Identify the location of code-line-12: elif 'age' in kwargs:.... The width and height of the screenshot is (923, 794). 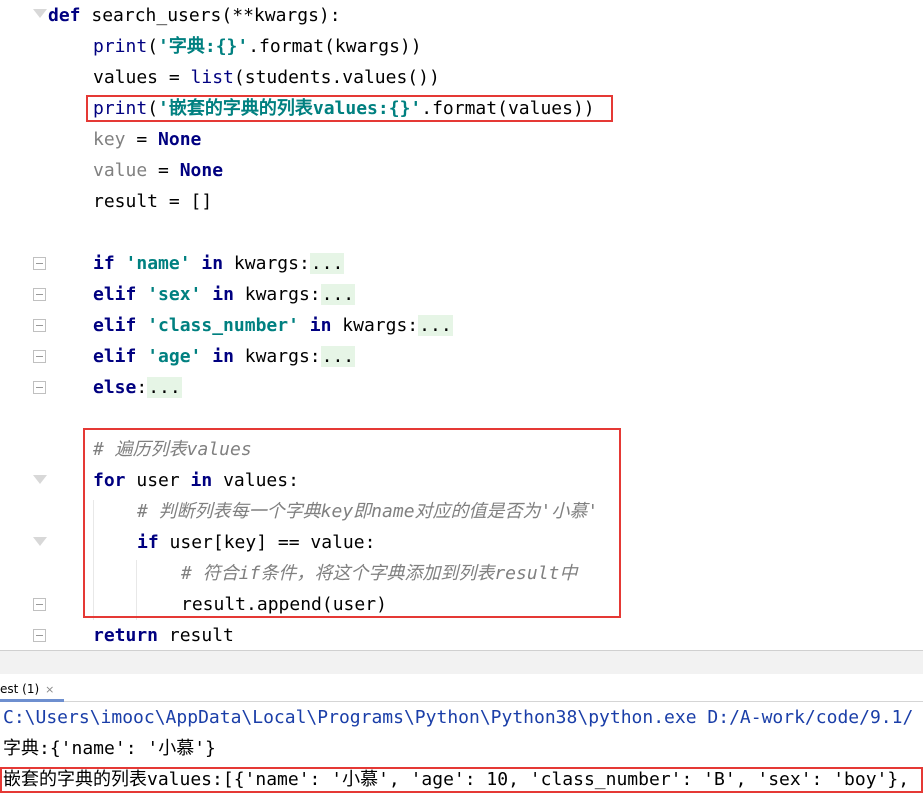
(224, 356).